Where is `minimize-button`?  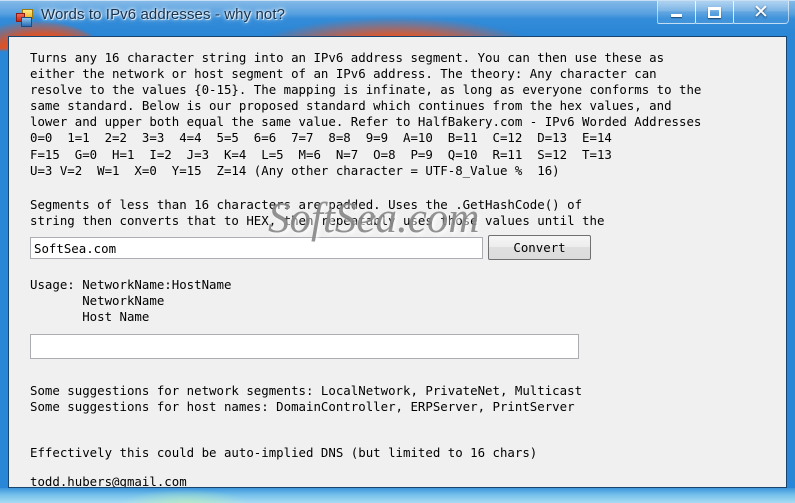
minimize-button is located at coordinates (676, 12).